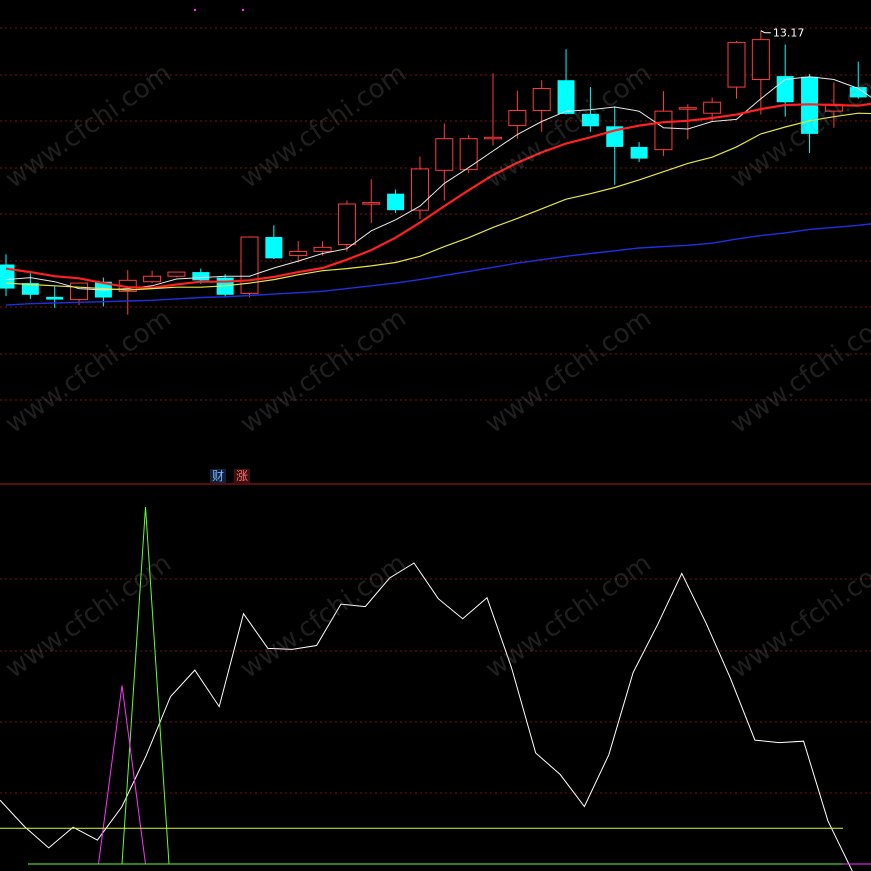 The image size is (871, 871). What do you see at coordinates (218, 476) in the screenshot?
I see `finance-badge: 财` at bounding box center [218, 476].